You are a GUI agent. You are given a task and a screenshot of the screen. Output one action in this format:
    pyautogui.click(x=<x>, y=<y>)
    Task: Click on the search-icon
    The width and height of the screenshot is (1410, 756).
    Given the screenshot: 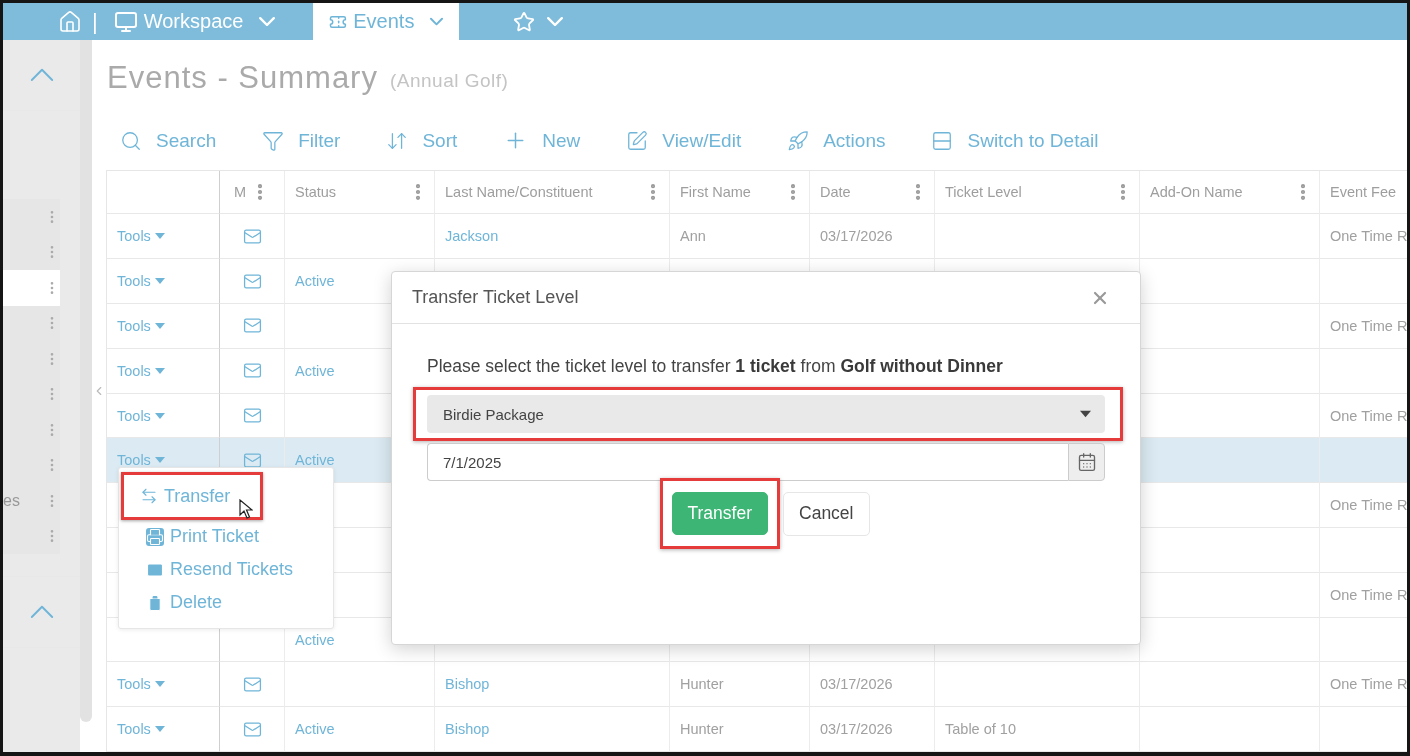 What is the action you would take?
    pyautogui.click(x=131, y=140)
    